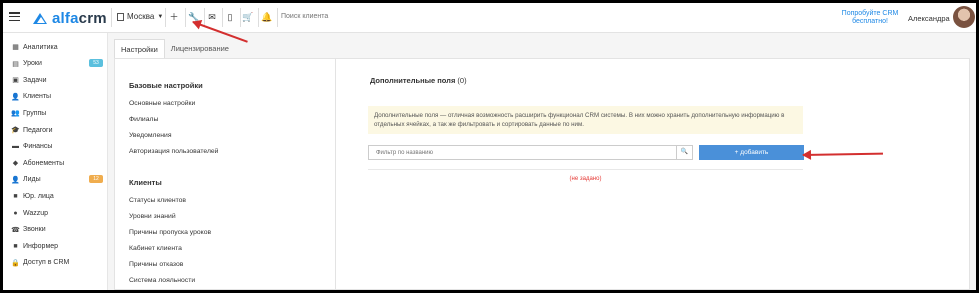  What do you see at coordinates (522, 152) in the screenshot?
I see `filter-input` at bounding box center [522, 152].